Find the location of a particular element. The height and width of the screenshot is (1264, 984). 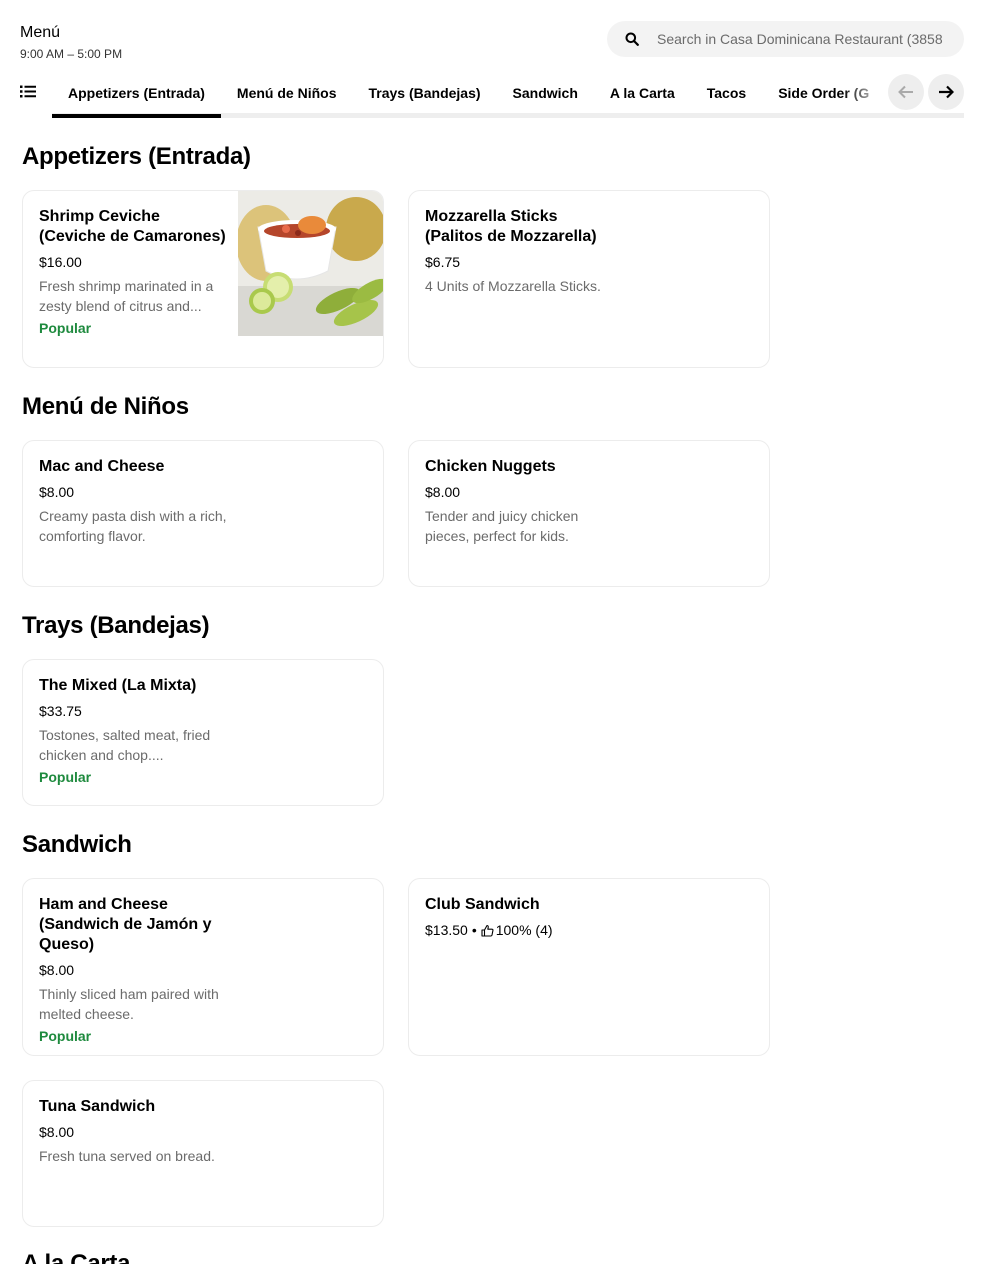

menu-hours: 9:00 AM – 5:00 PM is located at coordinates (71, 54).